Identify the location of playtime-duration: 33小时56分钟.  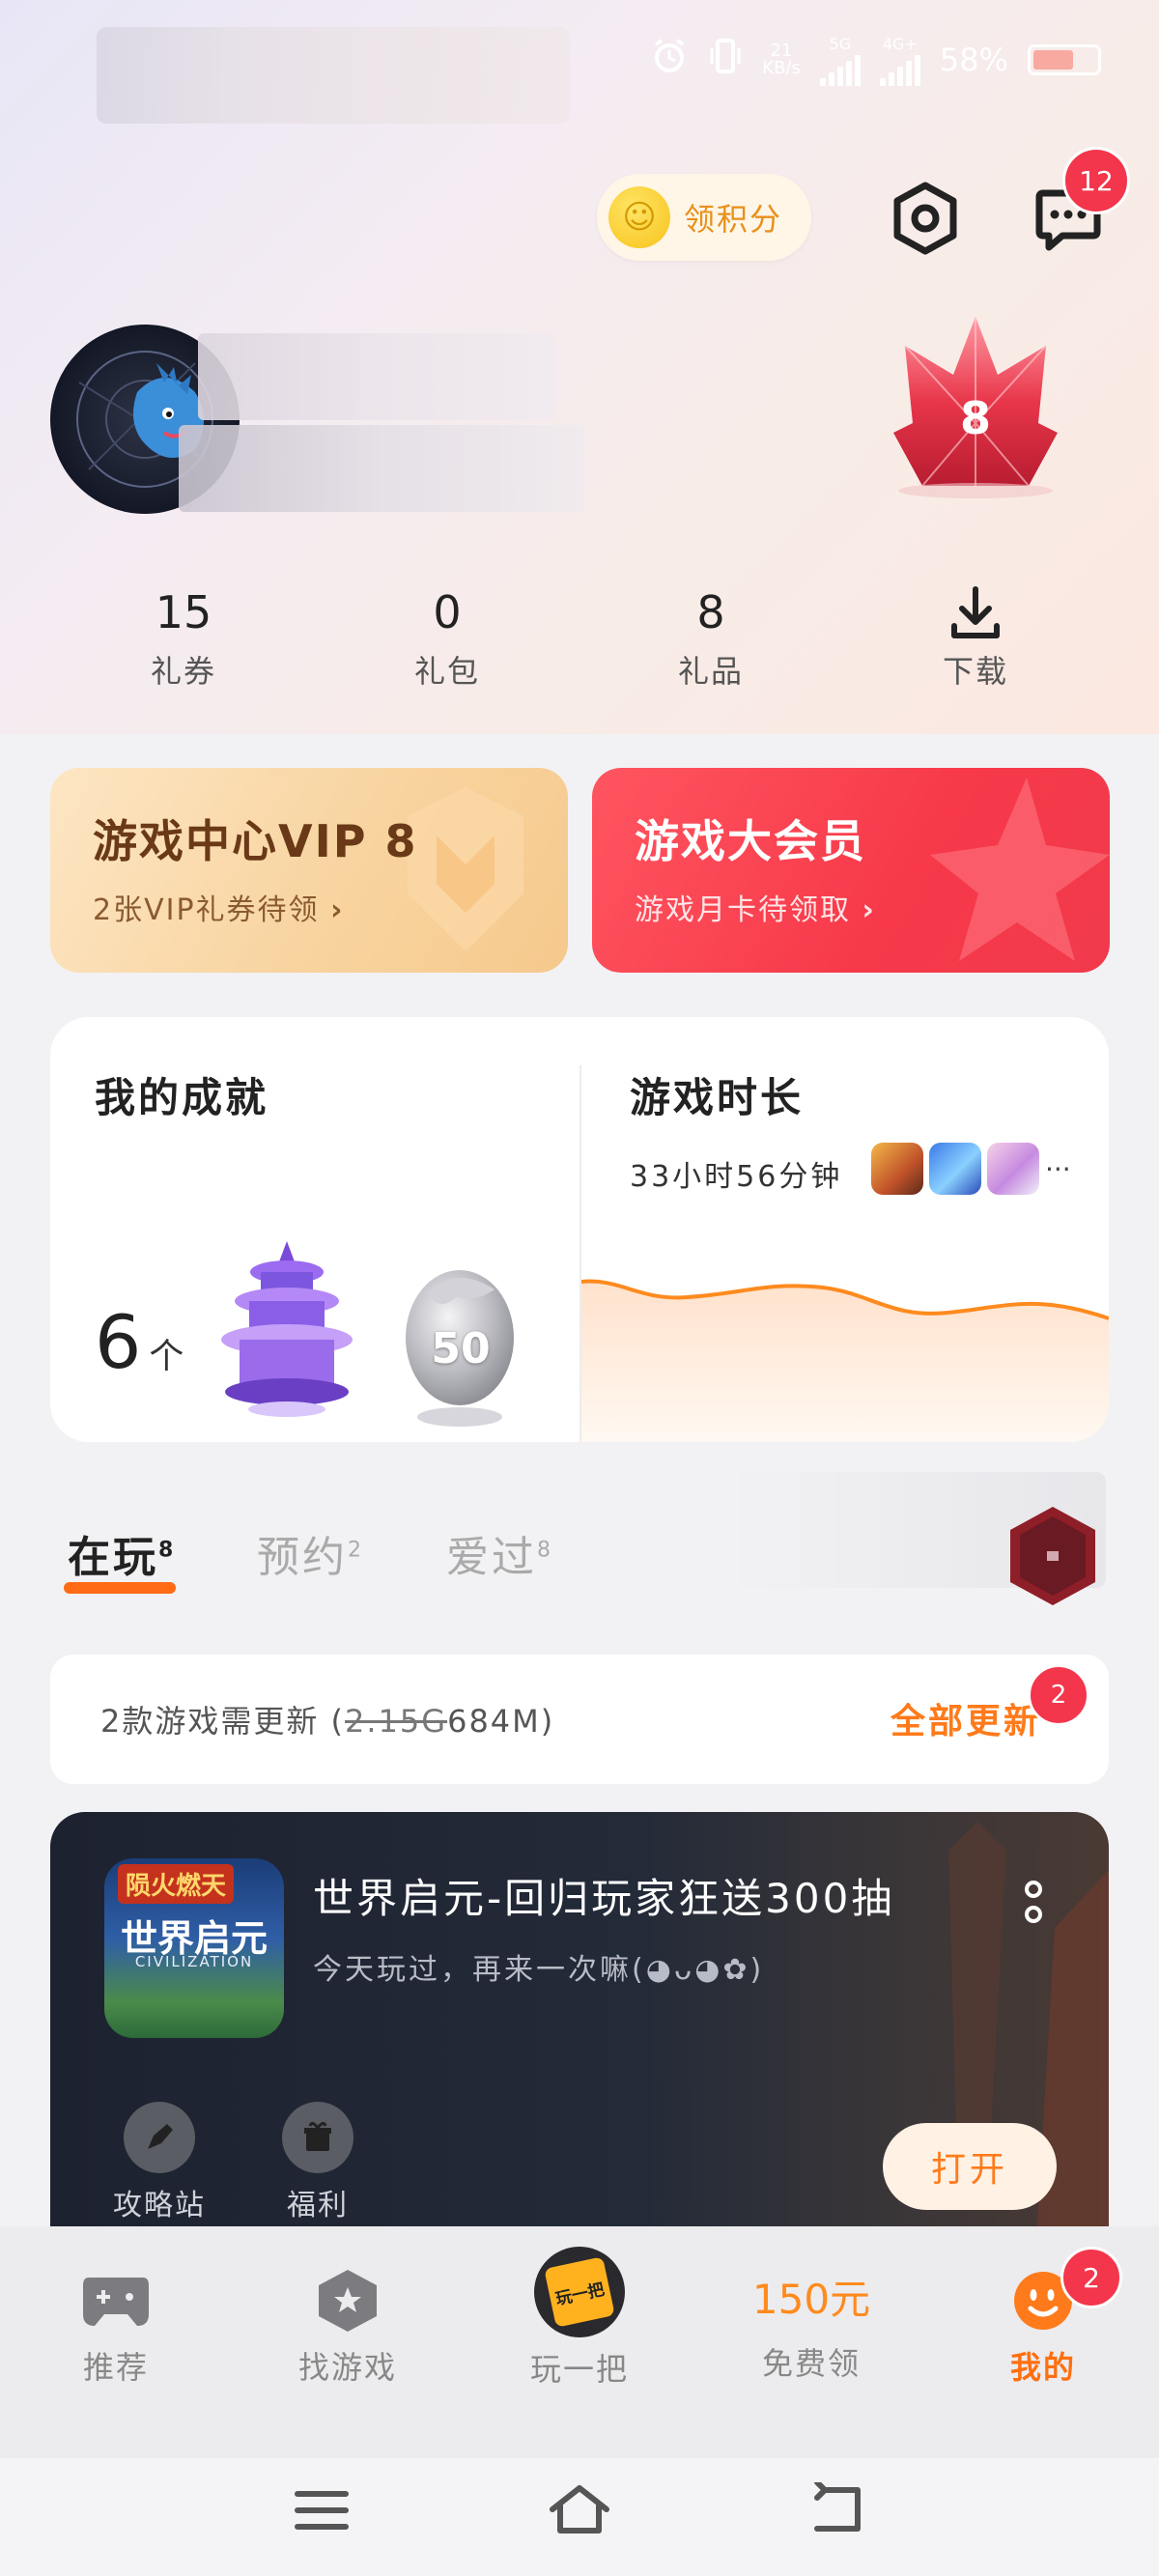
(737, 1177).